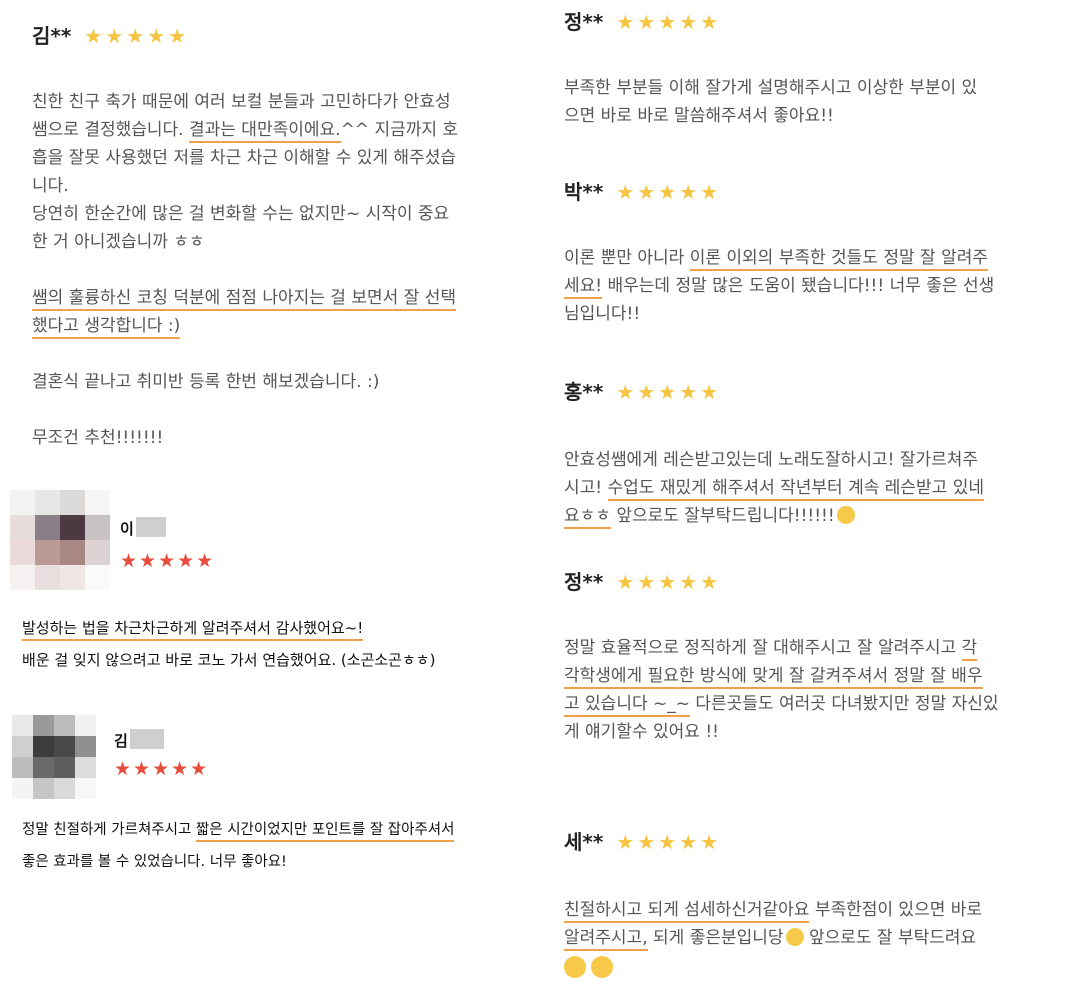 The width and height of the screenshot is (1089, 1000). What do you see at coordinates (771, 460) in the screenshot?
I see `review-line: 안효성쌤에게 레슨받고있는데 노래도잘하시고! 잘가르쳐주` at bounding box center [771, 460].